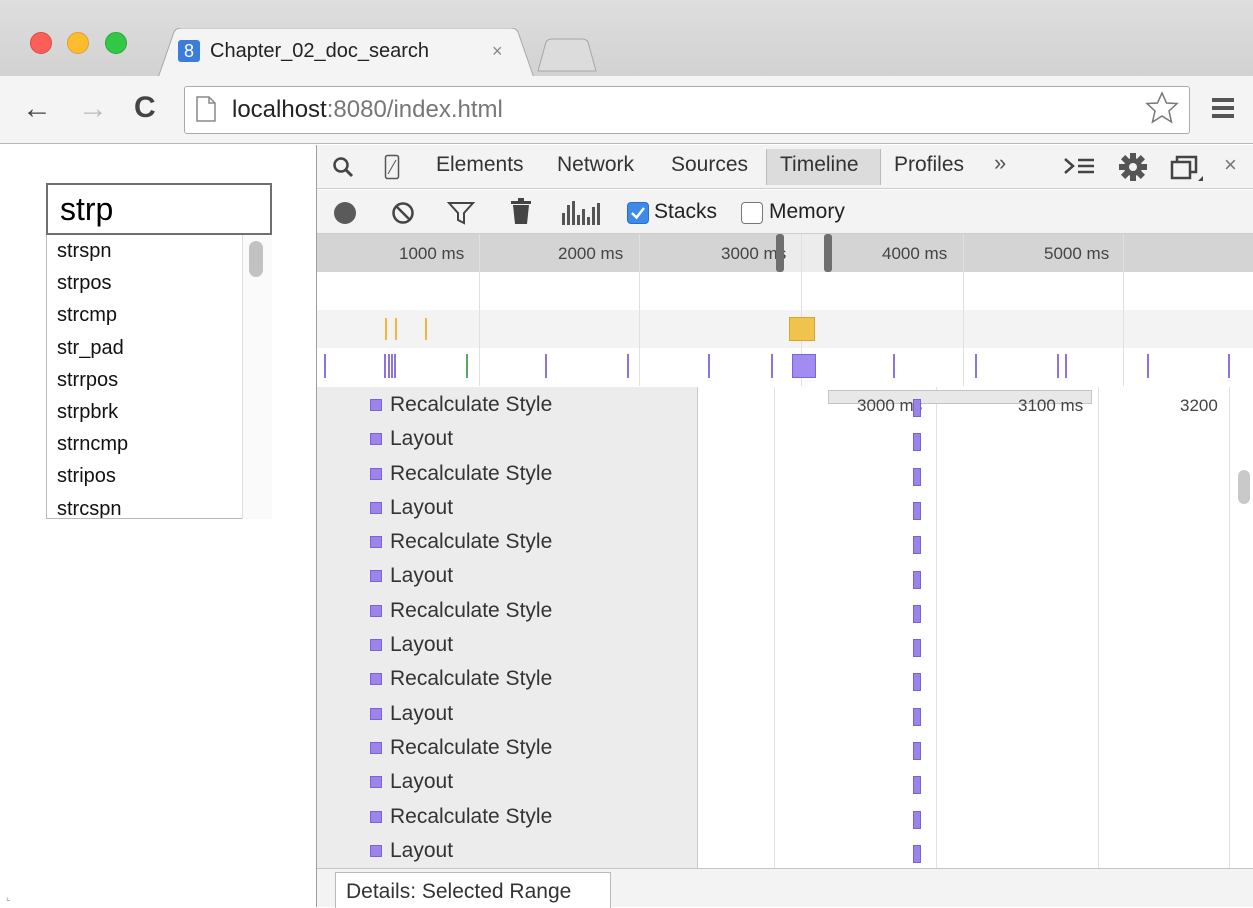 This screenshot has height=908, width=1253. What do you see at coordinates (582, 212) in the screenshot?
I see `frames-view-icon` at bounding box center [582, 212].